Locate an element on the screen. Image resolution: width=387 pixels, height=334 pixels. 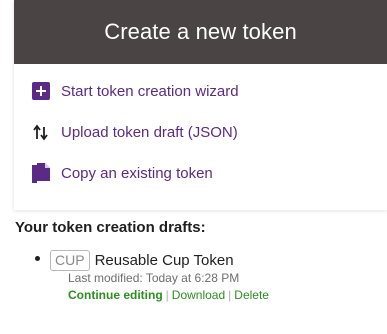
upload-draft-button: Upload token draft (JSON) is located at coordinates (134, 132).